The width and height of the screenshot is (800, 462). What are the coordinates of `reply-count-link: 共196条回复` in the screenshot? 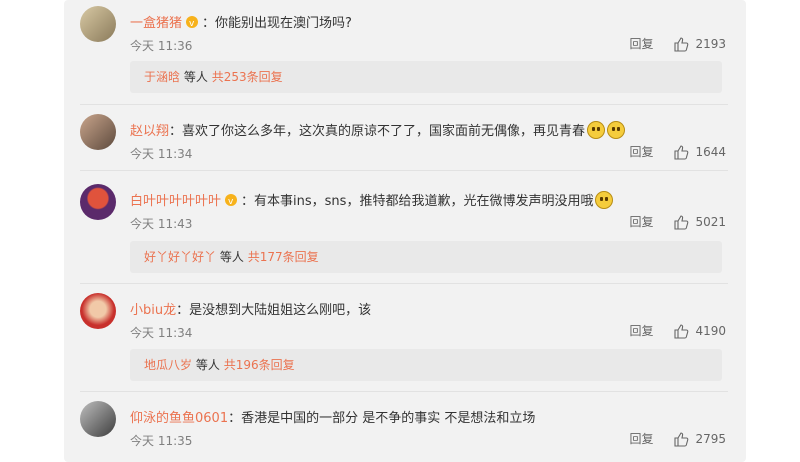 It's located at (259, 365).